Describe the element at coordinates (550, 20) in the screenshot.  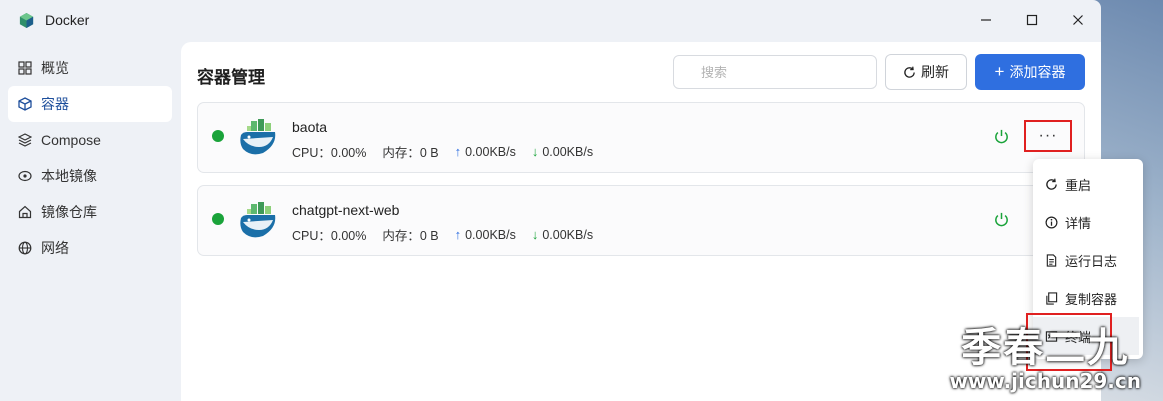
I see `title-bar: Docker` at that location.